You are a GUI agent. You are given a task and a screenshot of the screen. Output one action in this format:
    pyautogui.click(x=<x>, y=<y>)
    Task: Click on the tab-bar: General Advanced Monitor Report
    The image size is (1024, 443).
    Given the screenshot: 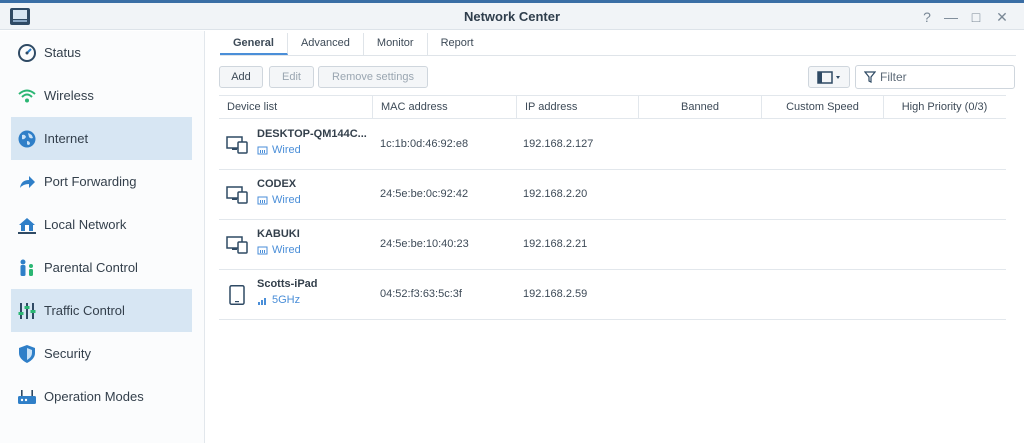 What is the action you would take?
    pyautogui.click(x=618, y=43)
    